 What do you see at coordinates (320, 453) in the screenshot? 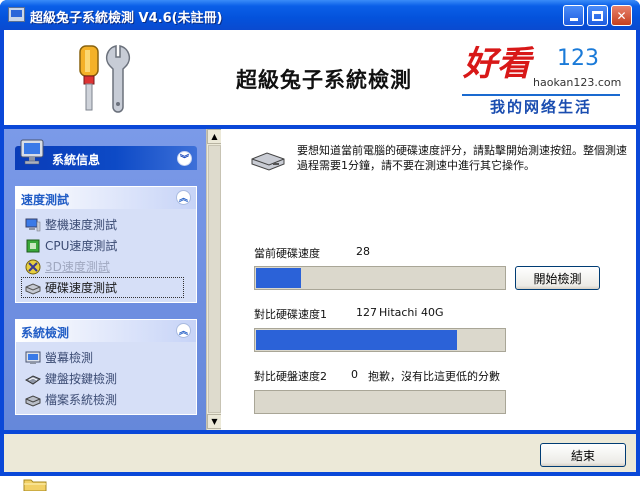
I see `footer: 結束` at bounding box center [320, 453].